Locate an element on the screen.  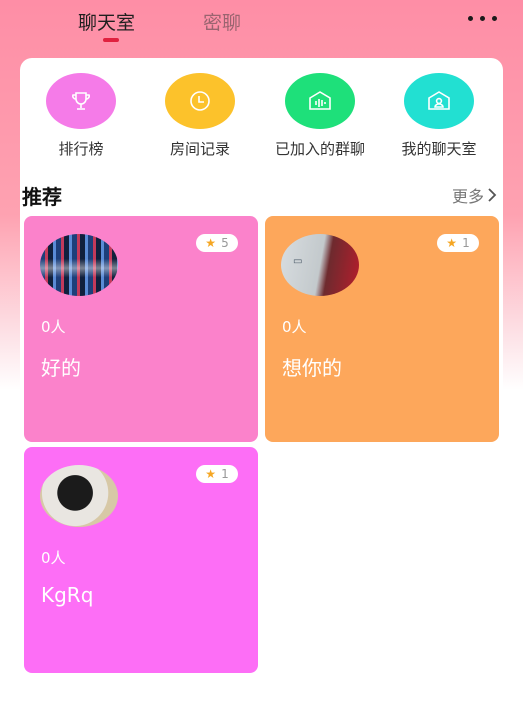
room-name: KgRq is located at coordinates (67, 595).